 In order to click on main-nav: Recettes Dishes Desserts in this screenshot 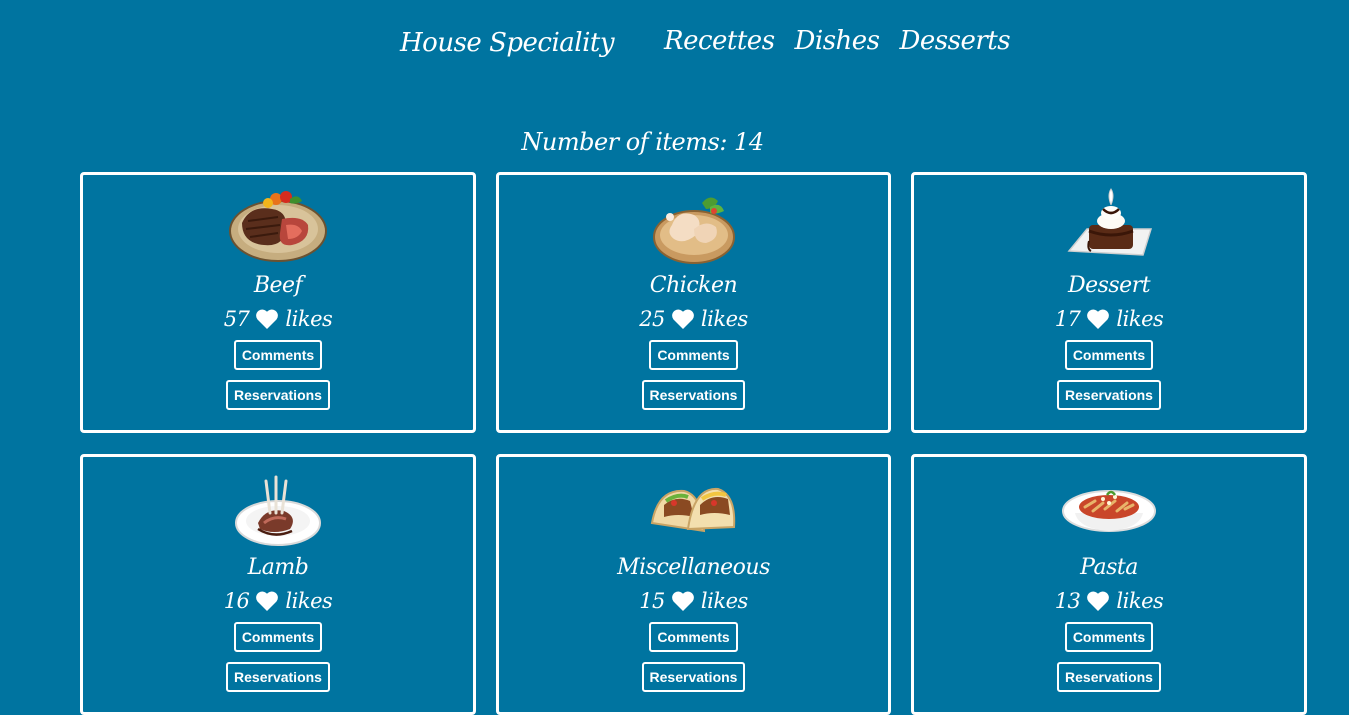, I will do `click(837, 41)`.